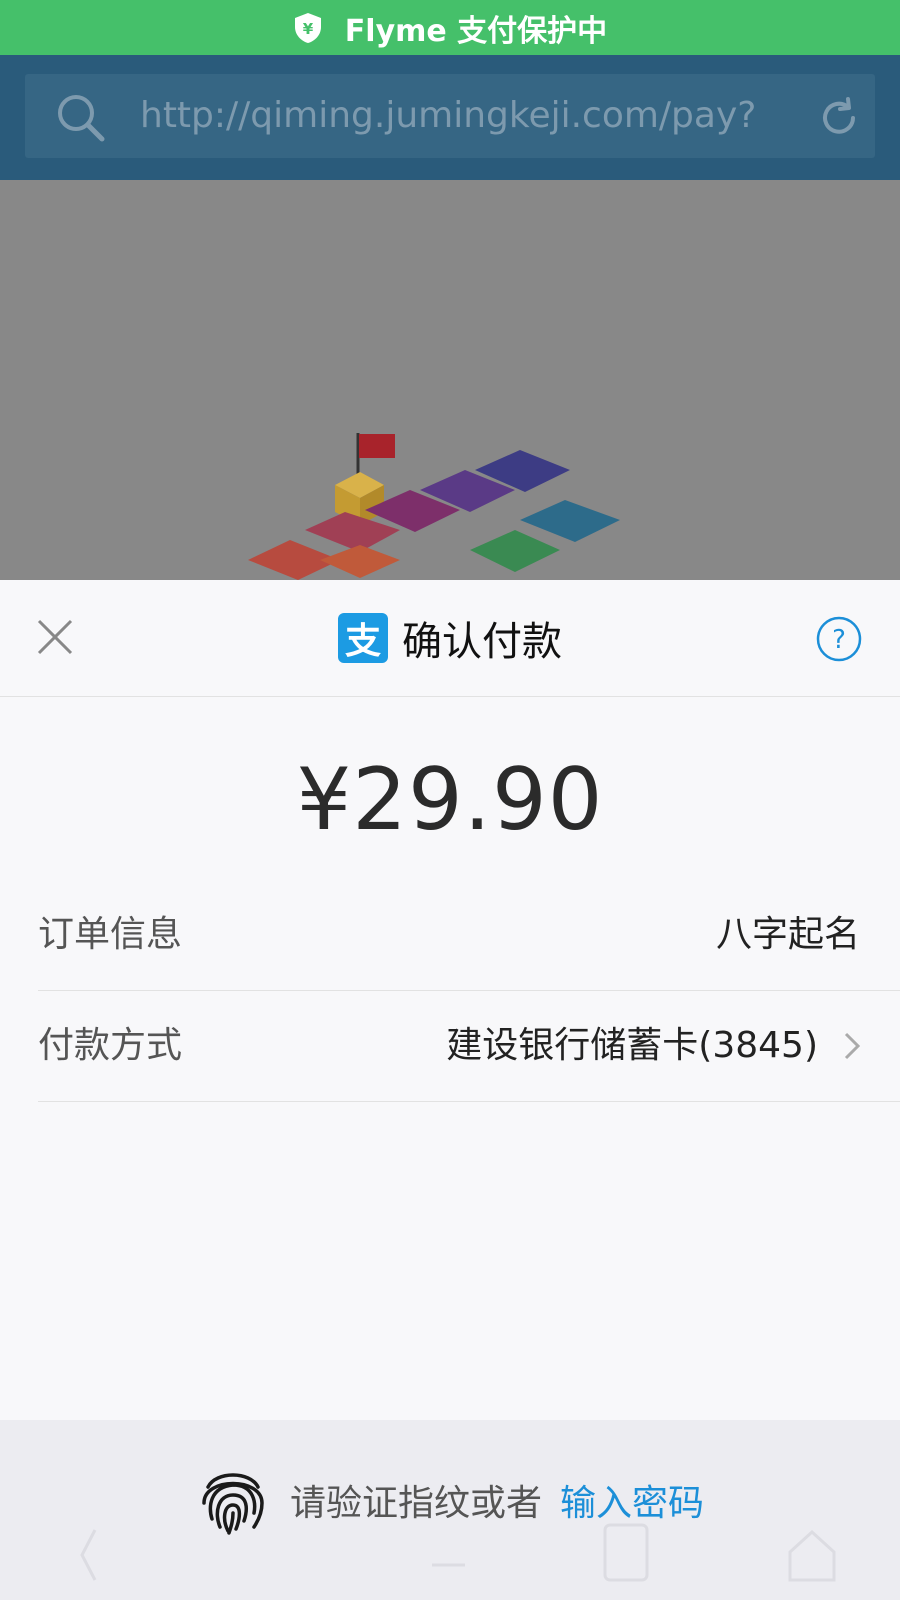  What do you see at coordinates (363, 638) in the screenshot?
I see `alipay-logo: 支` at bounding box center [363, 638].